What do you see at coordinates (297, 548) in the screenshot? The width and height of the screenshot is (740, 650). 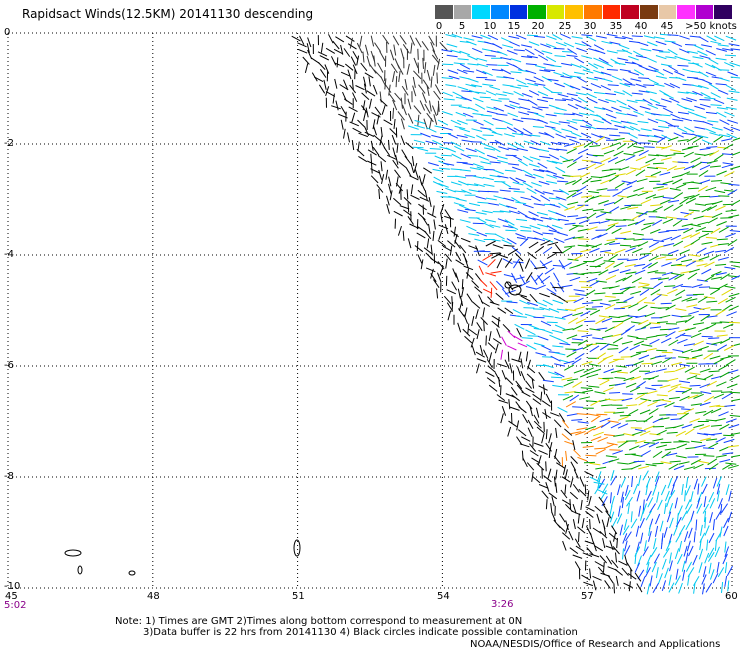 I see `island-outline` at bounding box center [297, 548].